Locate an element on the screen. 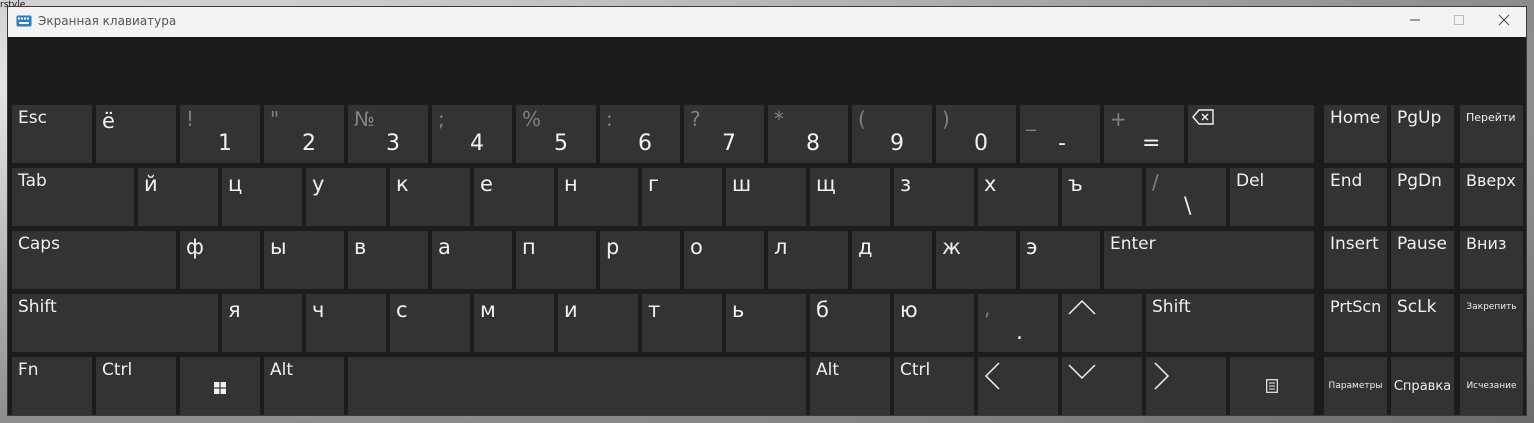 The image size is (1534, 423). key-letter: в is located at coordinates (388, 260).